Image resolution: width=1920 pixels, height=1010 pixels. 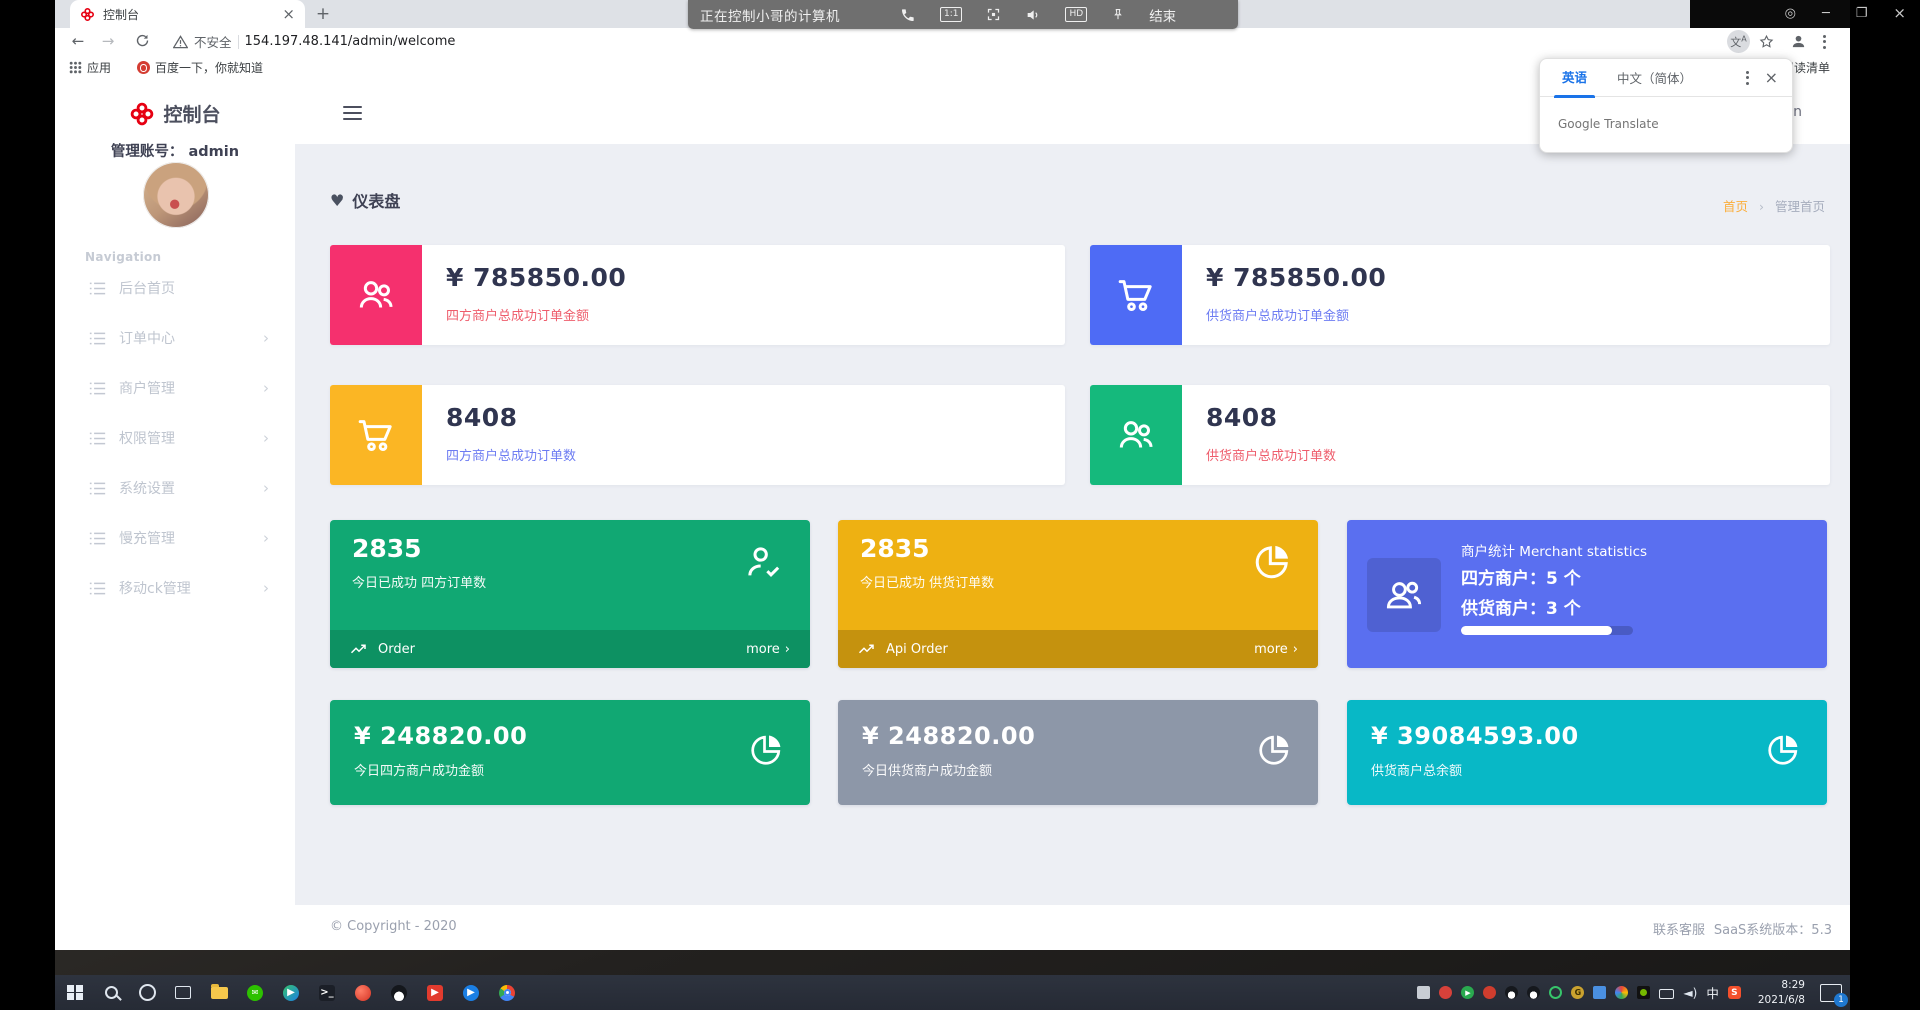 I want to click on search-icon, so click(x=111, y=992).